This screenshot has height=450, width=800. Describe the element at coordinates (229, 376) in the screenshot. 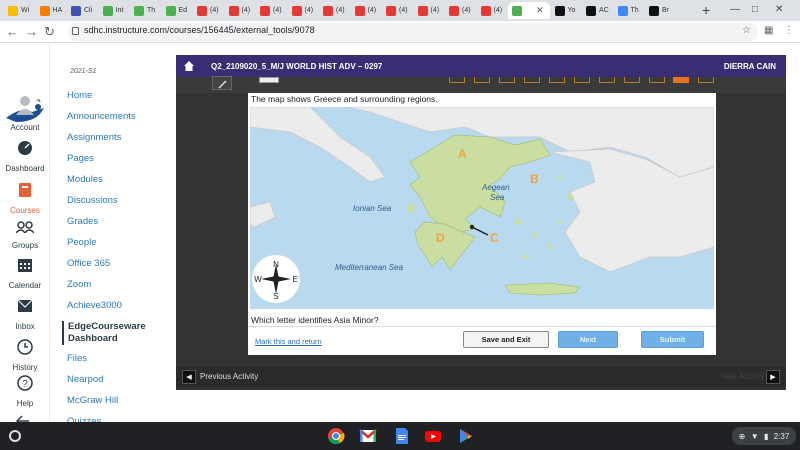

I see `previous-activity-label: Previous Activity` at that location.